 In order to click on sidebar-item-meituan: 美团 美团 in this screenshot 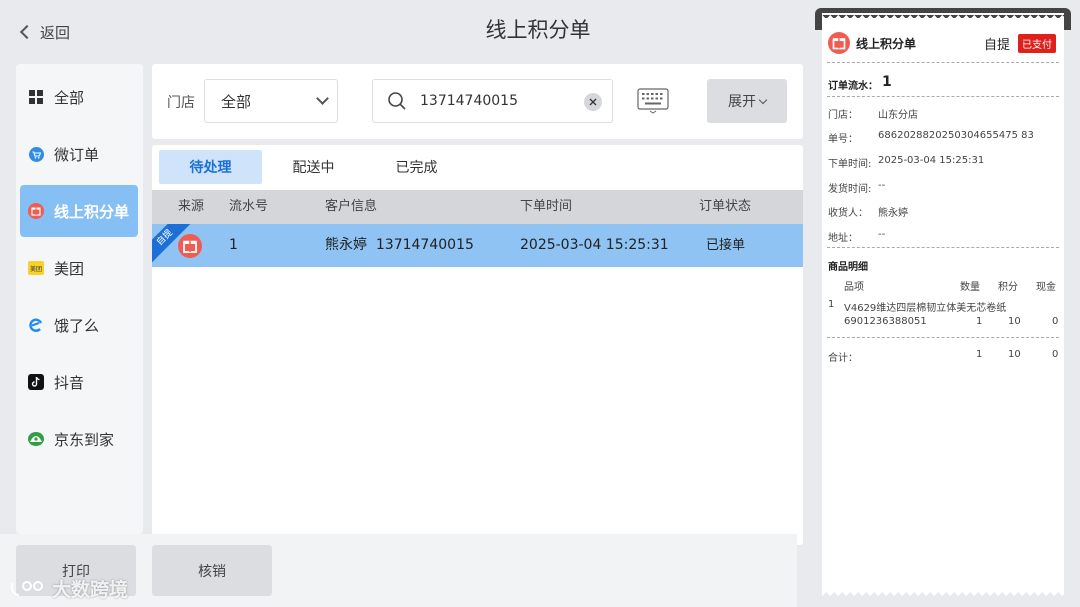, I will do `click(79, 268)`.